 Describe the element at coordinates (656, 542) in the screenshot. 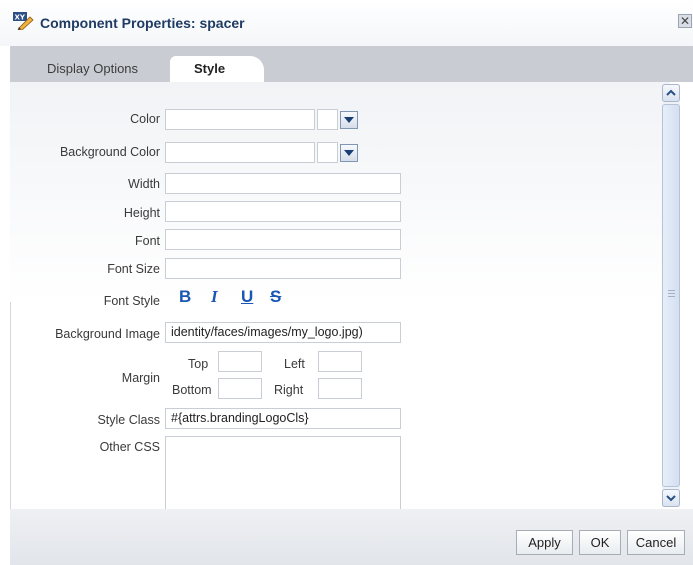

I see `cancel-button: Cancel` at that location.